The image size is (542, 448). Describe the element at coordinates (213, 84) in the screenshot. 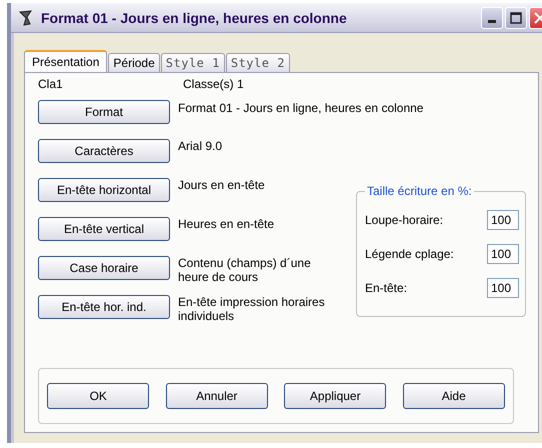

I see `class-label: Classe(s) 1` at that location.